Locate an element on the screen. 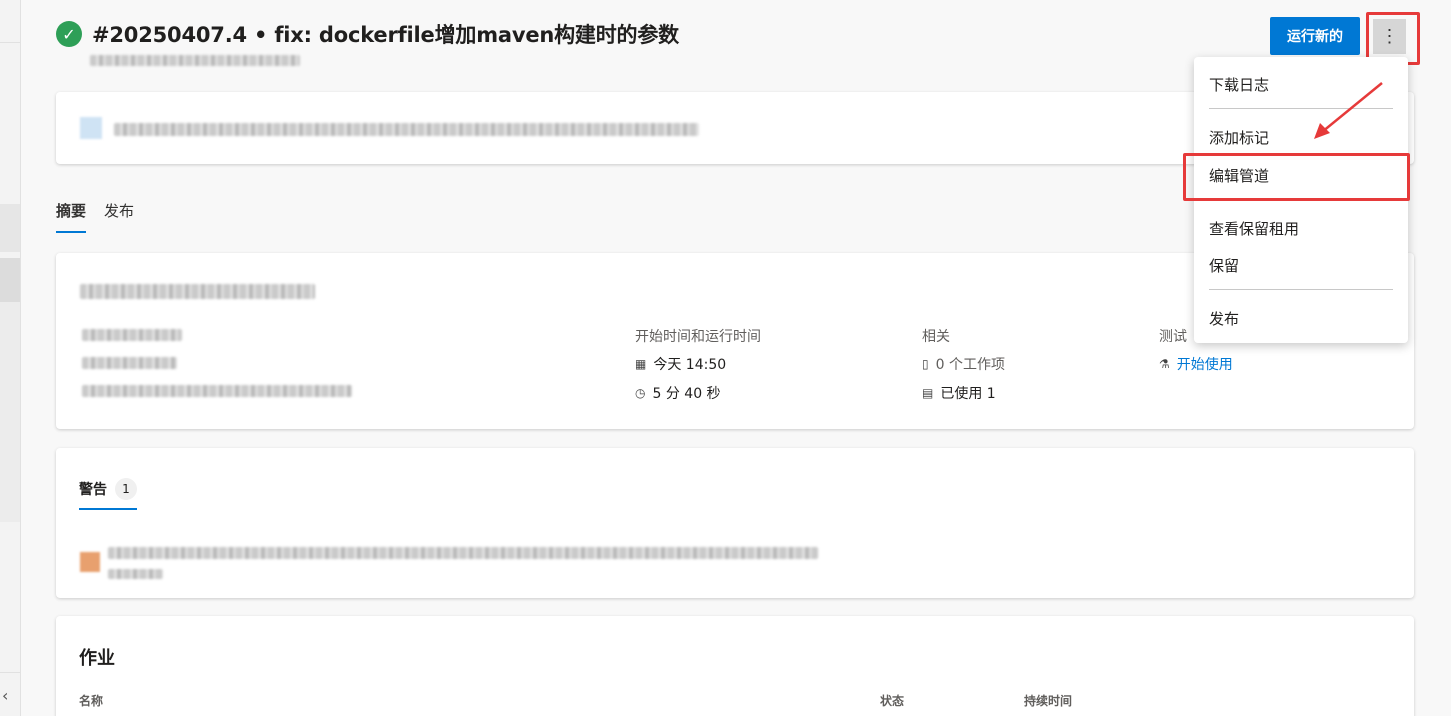 Image resolution: width=1451 pixels, height=716 pixels. tab-bar: 摘要 发布 is located at coordinates (104, 216).